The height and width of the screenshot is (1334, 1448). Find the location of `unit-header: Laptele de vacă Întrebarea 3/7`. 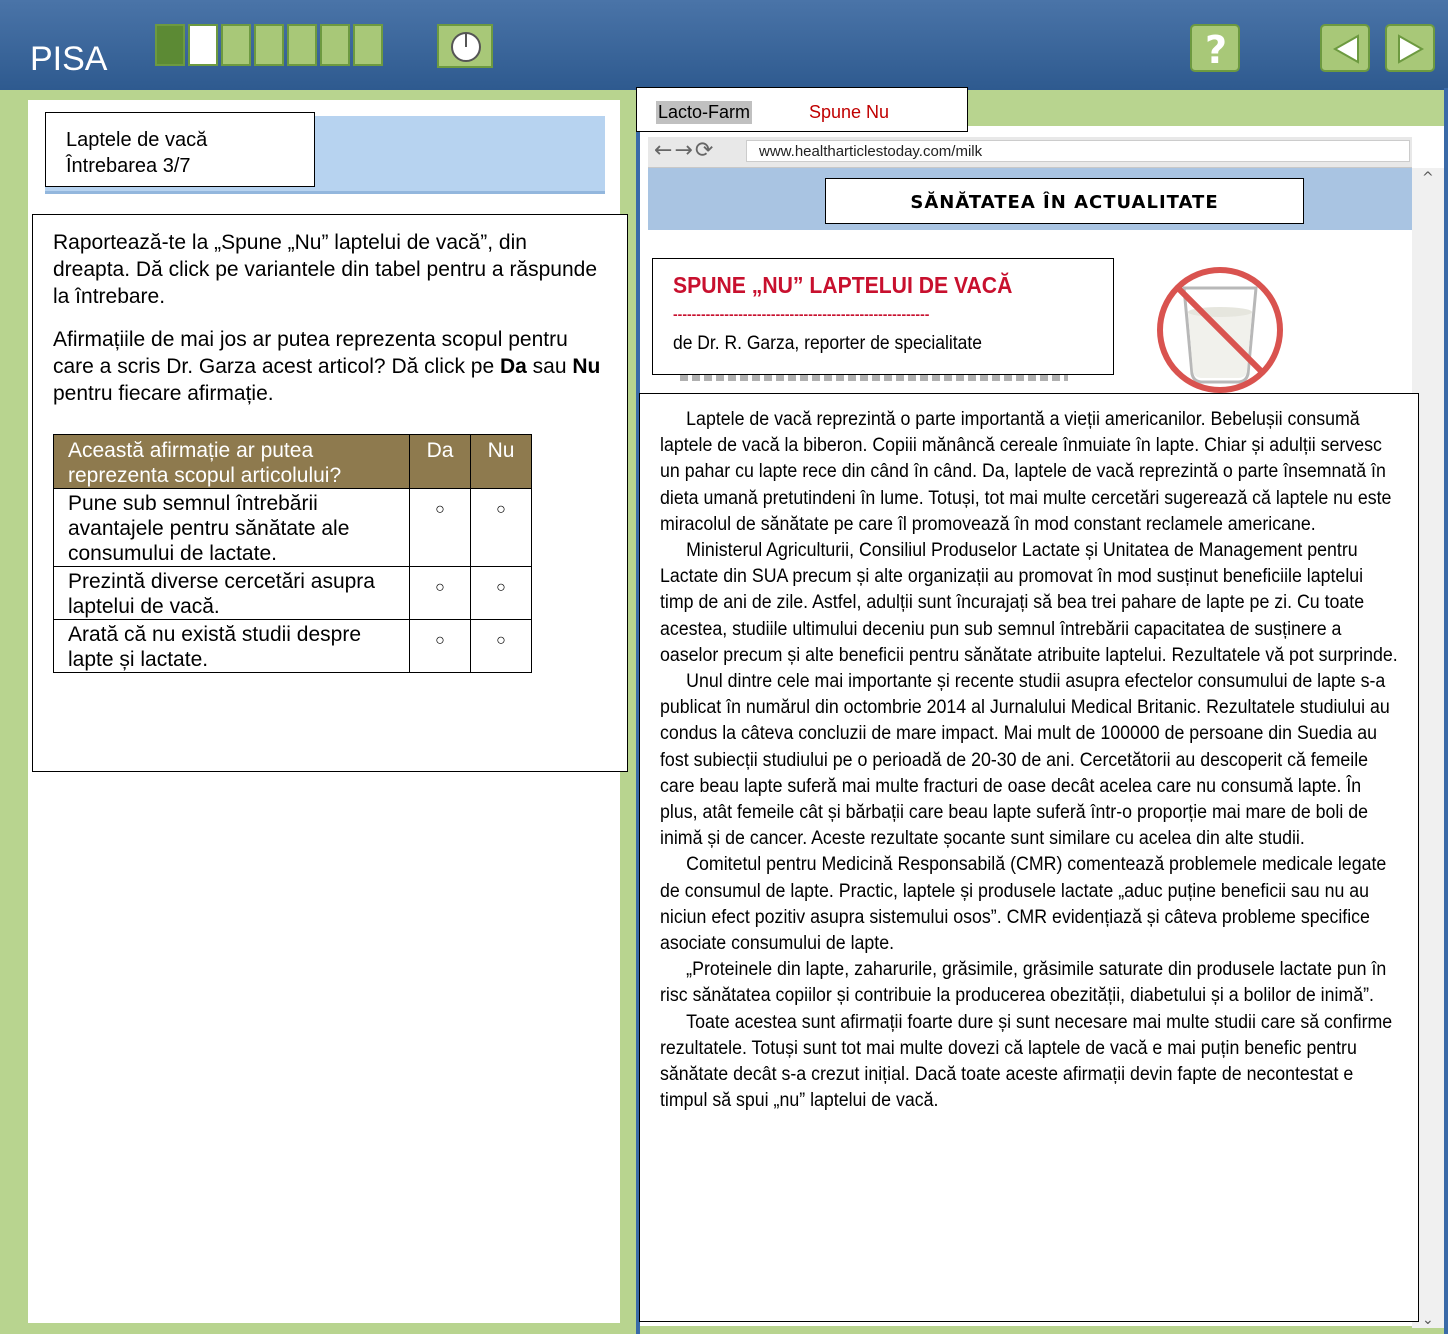

unit-header: Laptele de vacă Întrebarea 3/7 is located at coordinates (180, 149).